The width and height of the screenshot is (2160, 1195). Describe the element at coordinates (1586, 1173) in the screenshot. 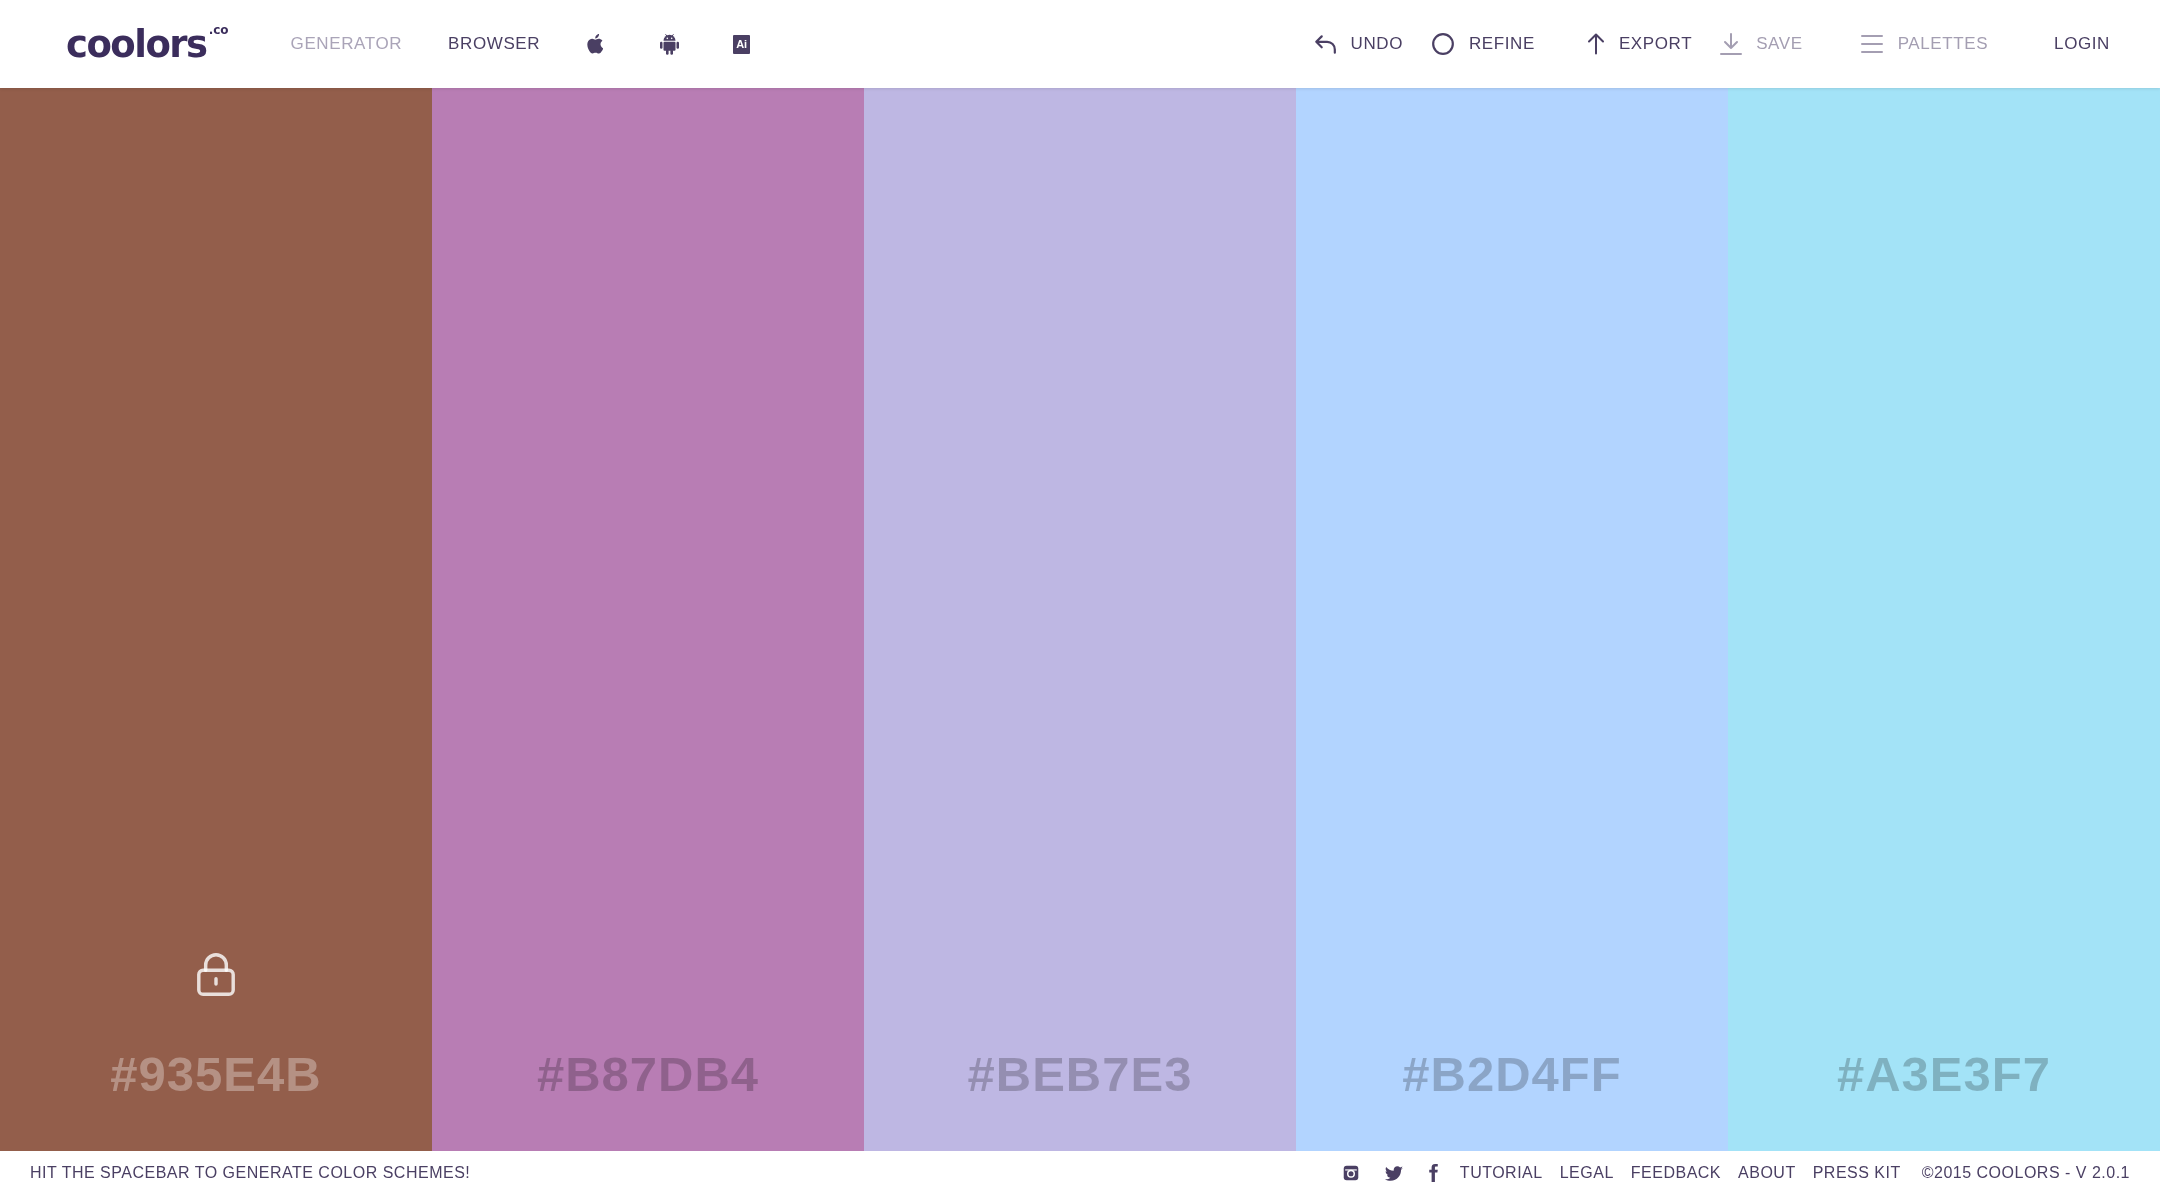

I see `footer-link: LEGAL` at that location.